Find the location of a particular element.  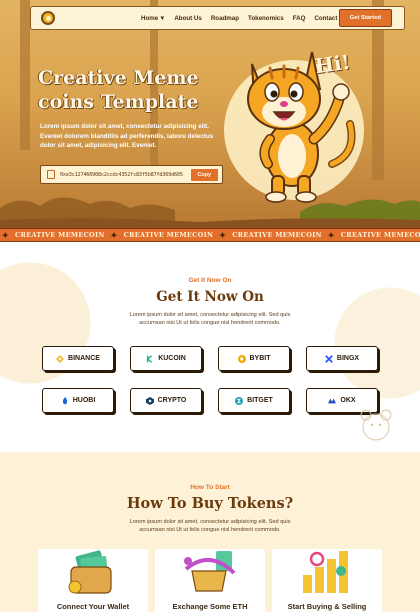

exchange-icon is located at coordinates (210, 571).